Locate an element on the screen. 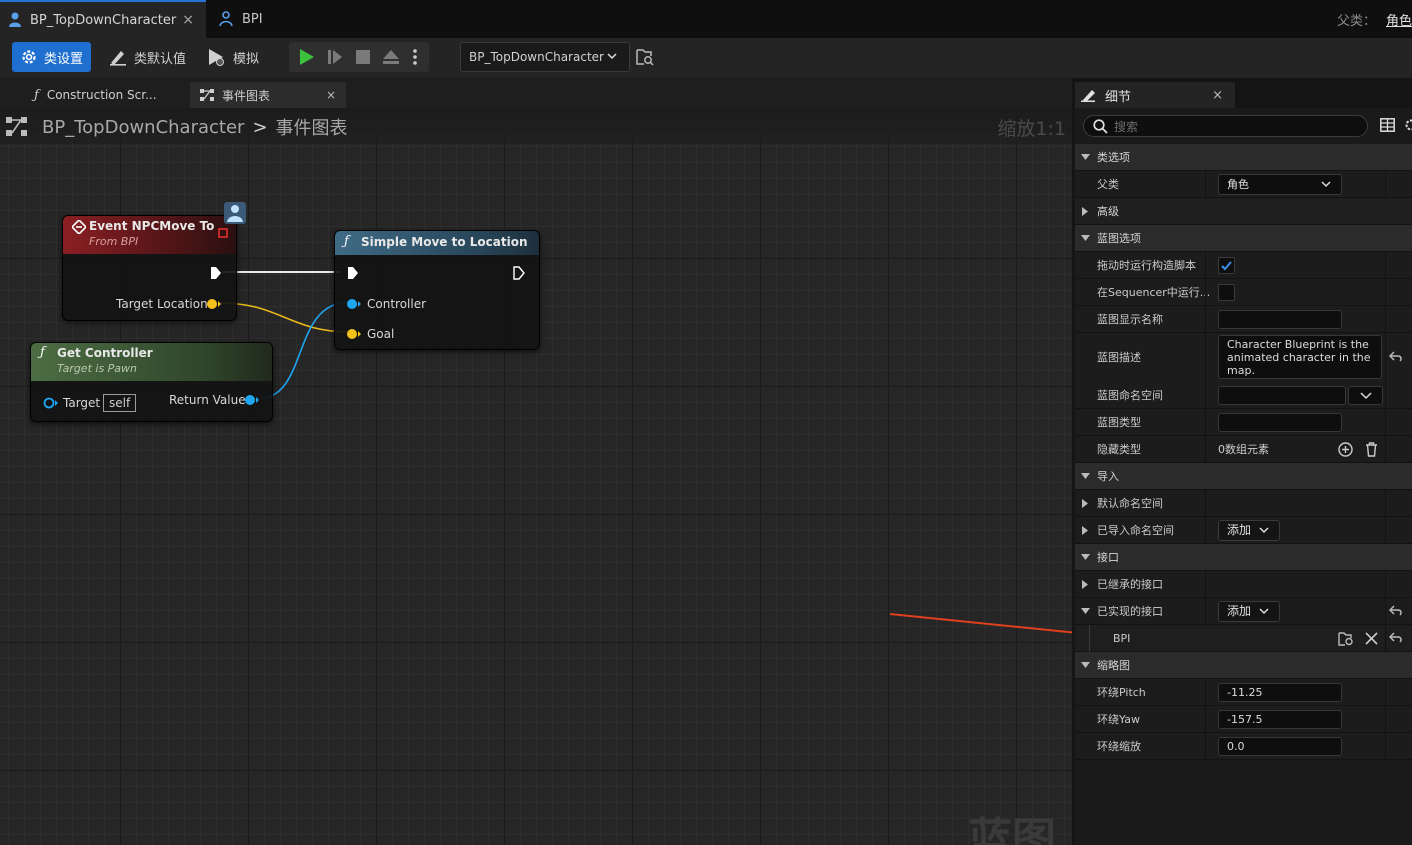 This screenshot has height=845, width=1412. play-controls is located at coordinates (359, 57).